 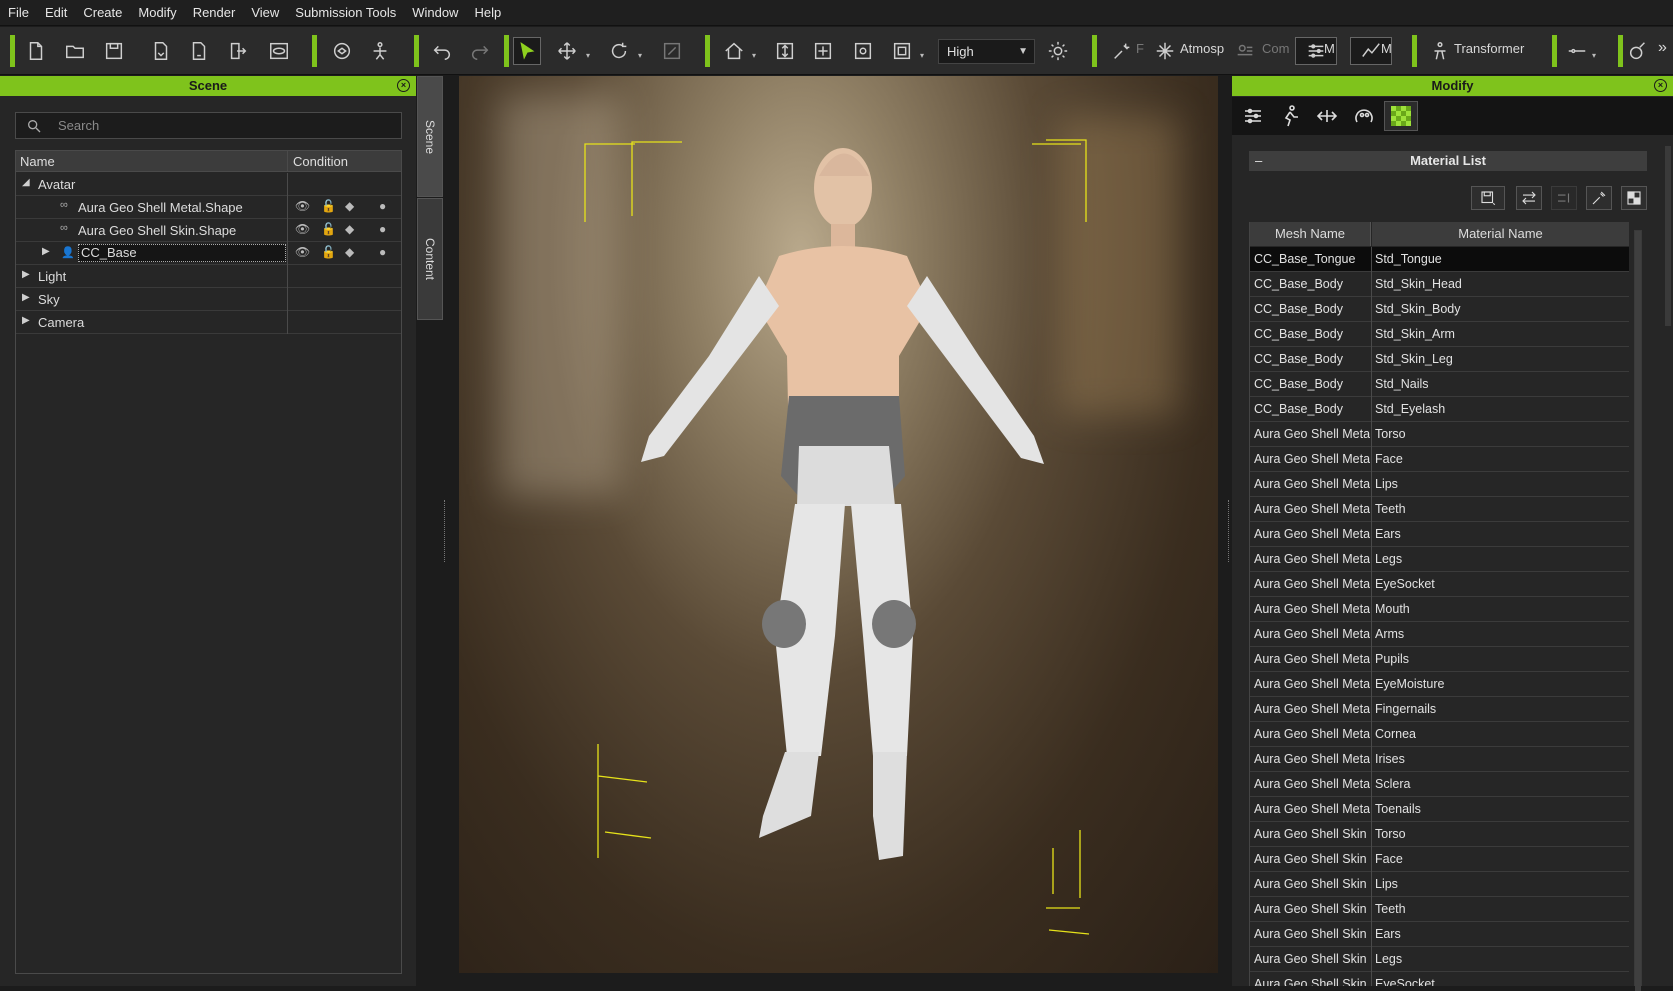 What do you see at coordinates (1290, 116) in the screenshot?
I see `tab-motion-icon` at bounding box center [1290, 116].